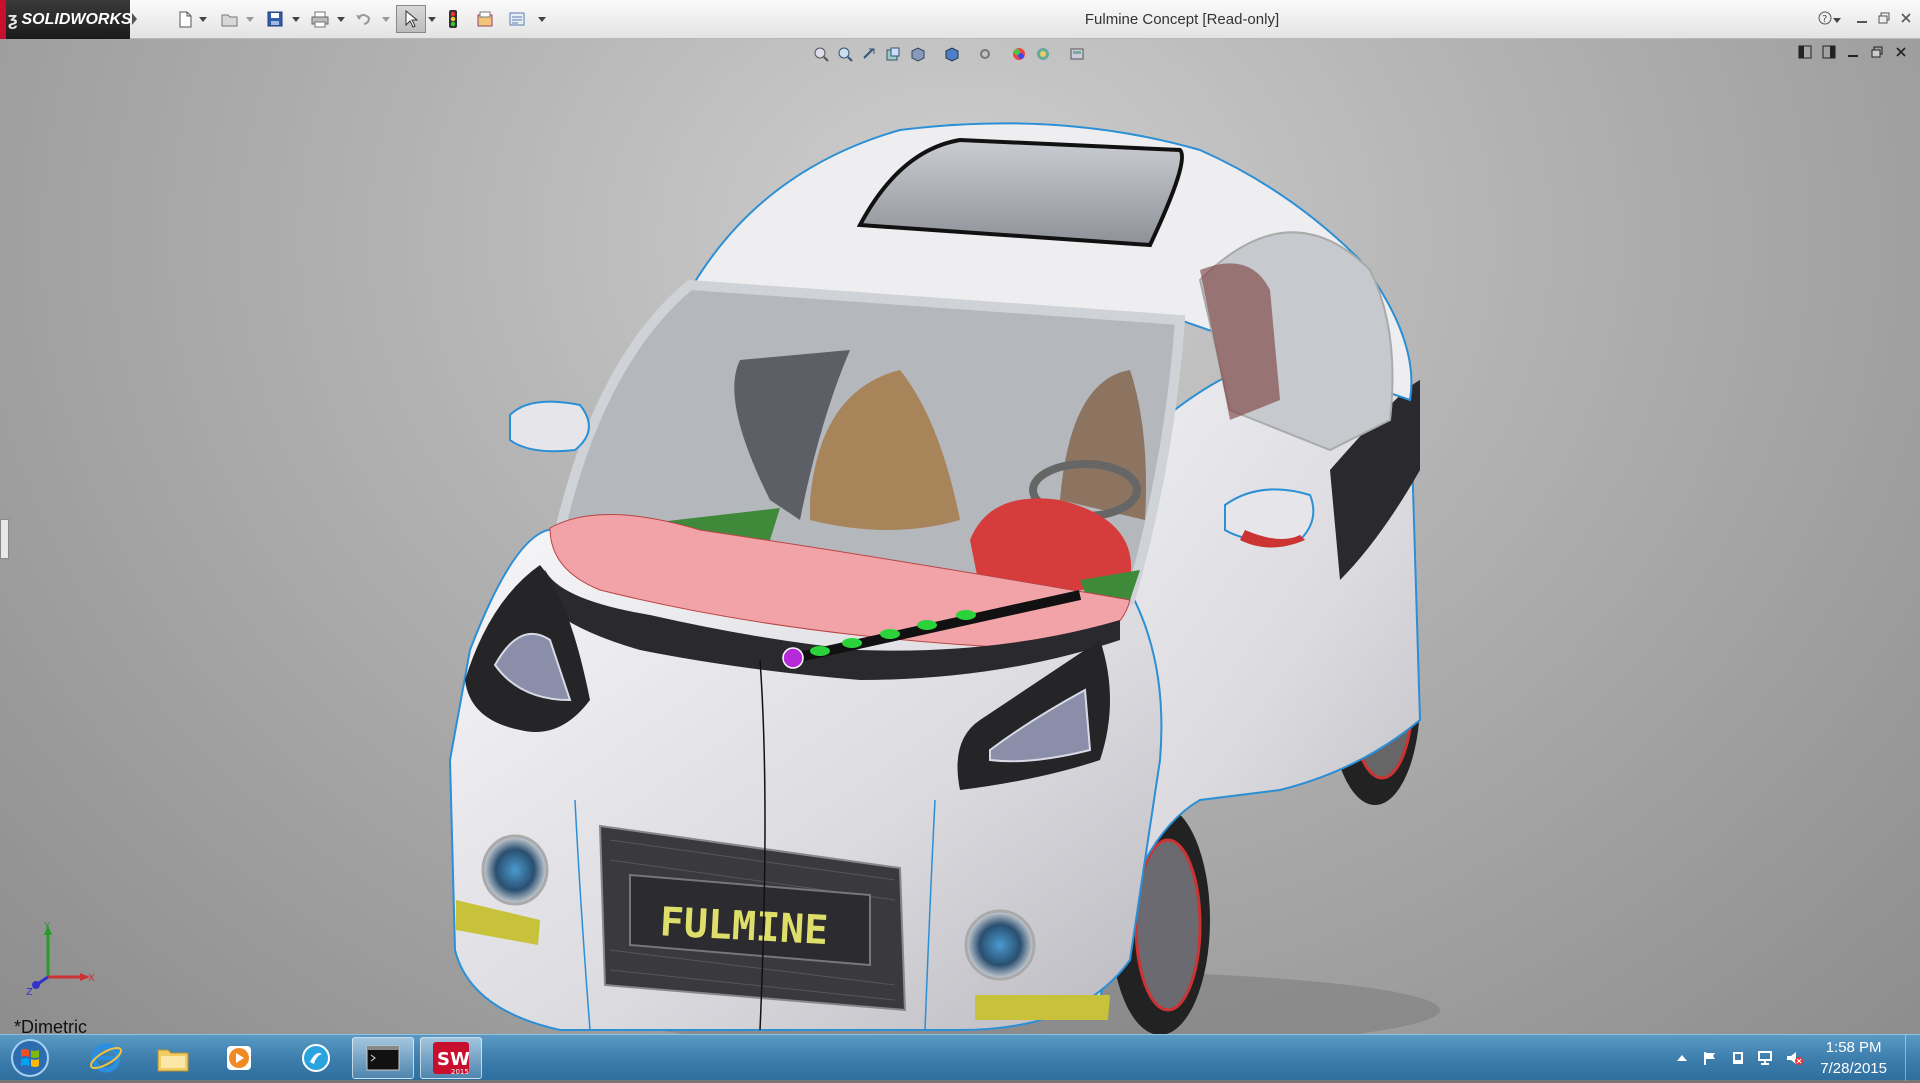 Image resolution: width=1920 pixels, height=1083 pixels. Describe the element at coordinates (203, 19) in the screenshot. I see `new-file-dropdown` at that location.